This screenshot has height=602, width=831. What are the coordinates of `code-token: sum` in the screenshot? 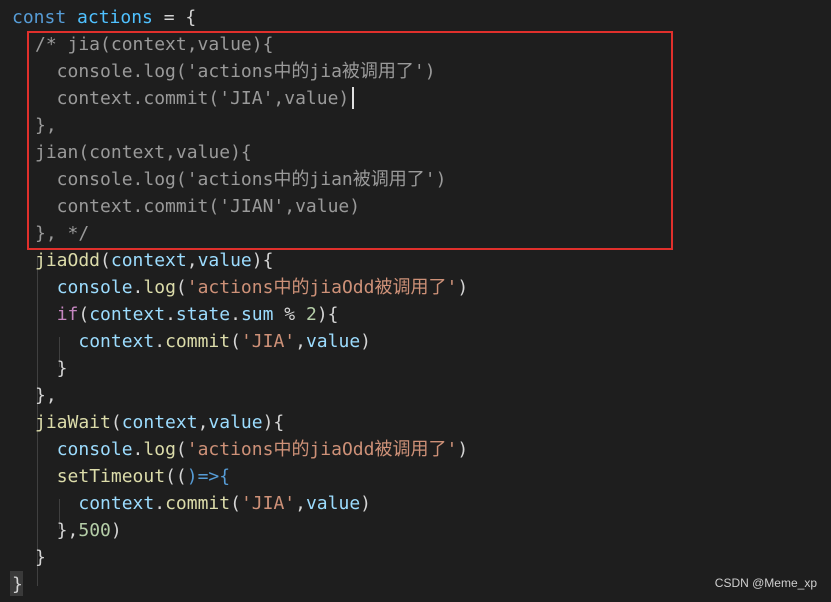 It's located at (257, 314).